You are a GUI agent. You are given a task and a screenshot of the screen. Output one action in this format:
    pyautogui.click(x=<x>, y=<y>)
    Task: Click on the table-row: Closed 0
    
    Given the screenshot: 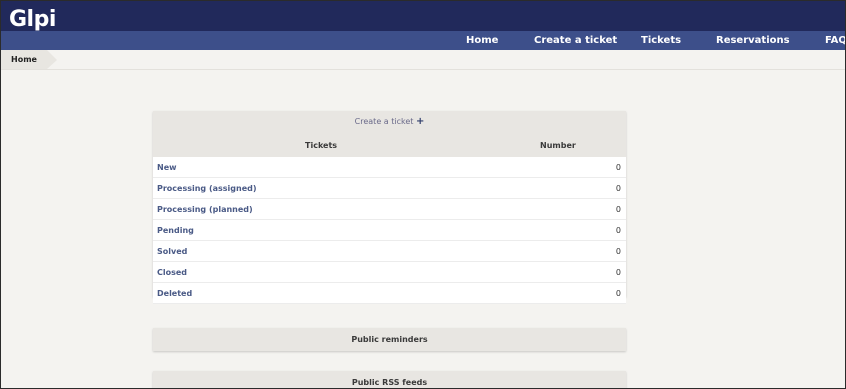 What is the action you would take?
    pyautogui.click(x=389, y=272)
    